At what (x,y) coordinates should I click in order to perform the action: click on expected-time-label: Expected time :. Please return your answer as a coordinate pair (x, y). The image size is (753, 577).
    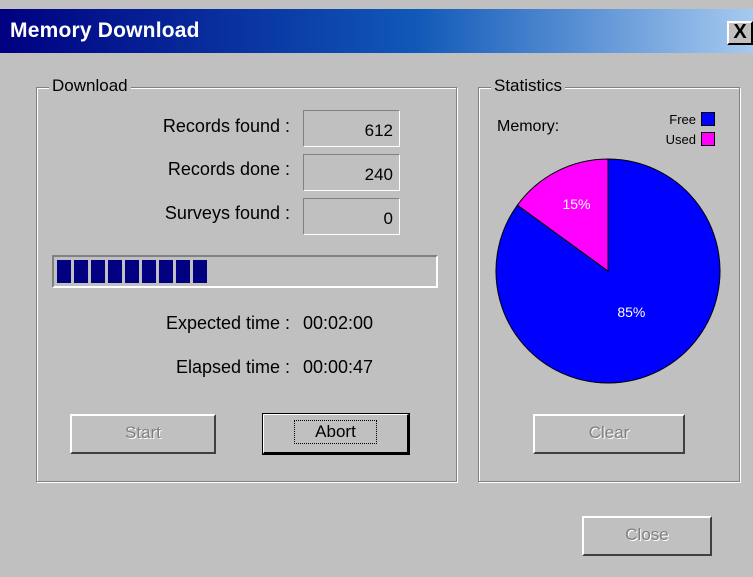
    Looking at the image, I should click on (227, 323).